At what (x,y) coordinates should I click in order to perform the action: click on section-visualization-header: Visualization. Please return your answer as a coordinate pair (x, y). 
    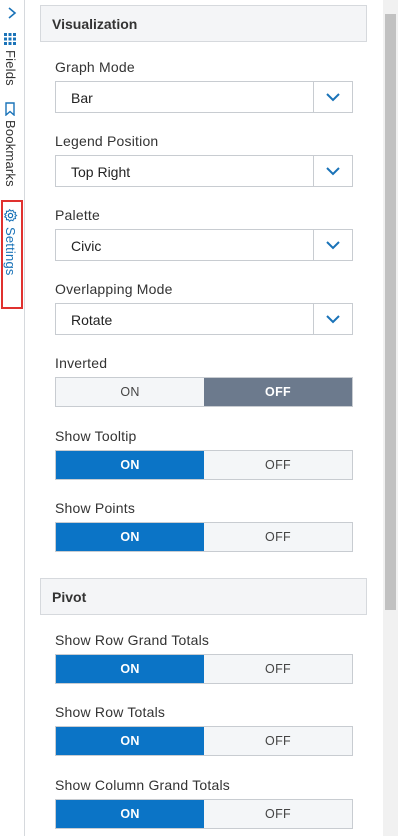
    Looking at the image, I should click on (203, 23).